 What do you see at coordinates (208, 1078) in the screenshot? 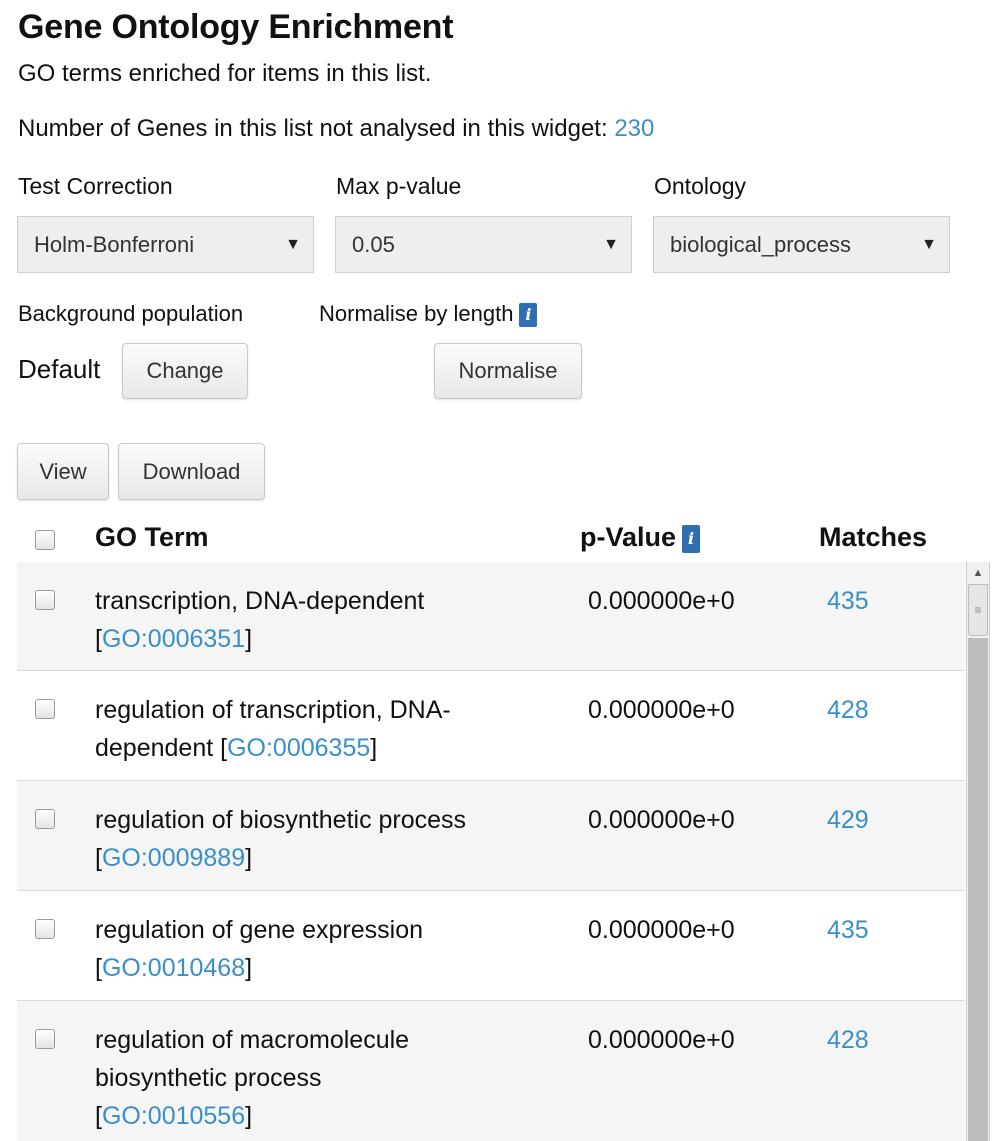
I see `go-term-name-cont: biosynthetic process` at bounding box center [208, 1078].